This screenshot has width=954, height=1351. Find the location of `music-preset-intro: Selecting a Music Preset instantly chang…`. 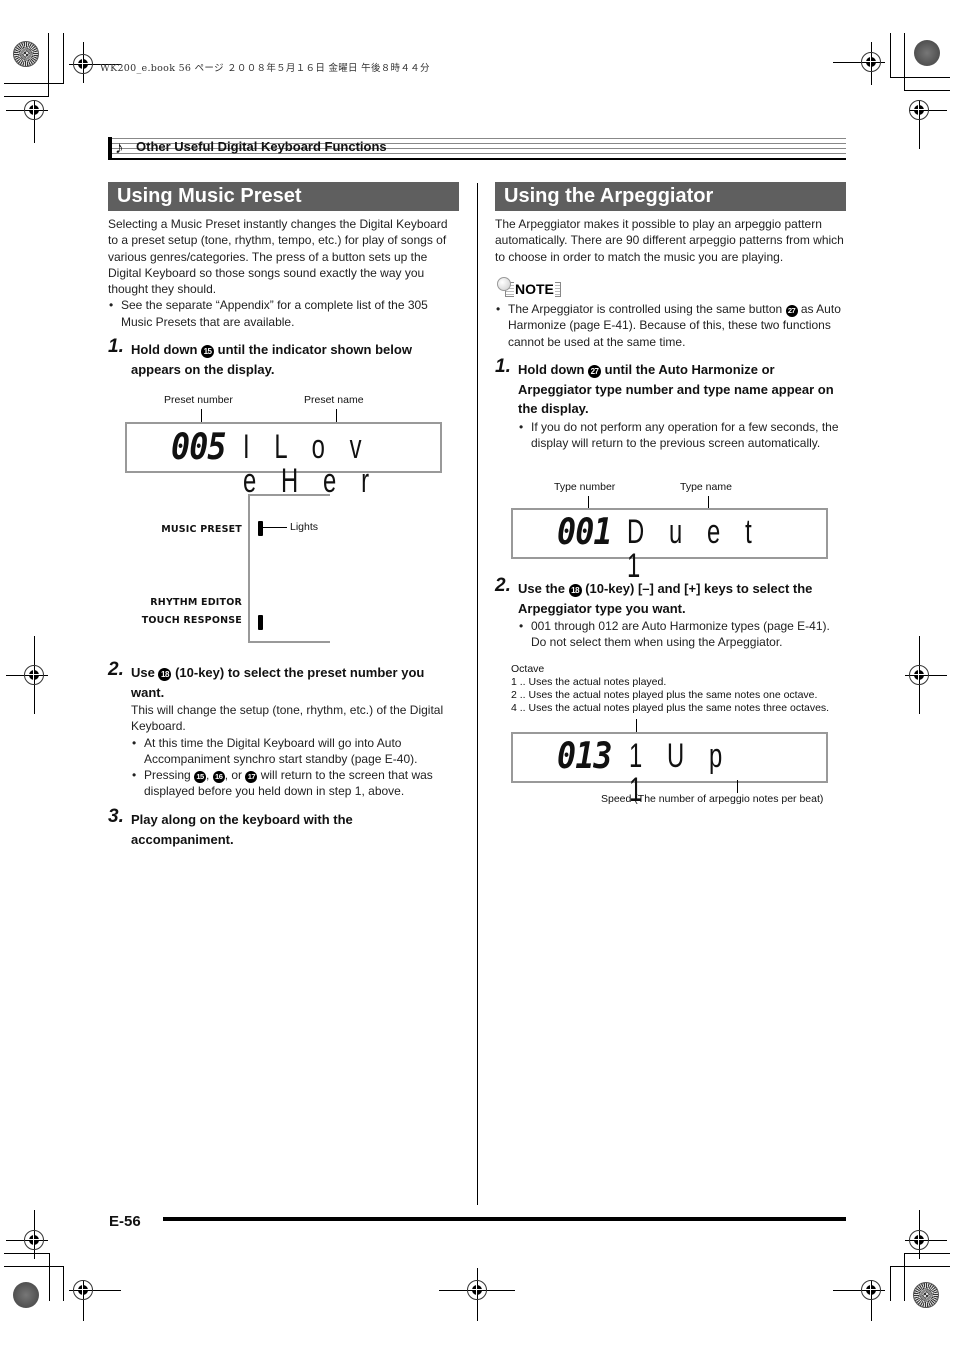

music-preset-intro: Selecting a Music Preset instantly chang… is located at coordinates (284, 273).